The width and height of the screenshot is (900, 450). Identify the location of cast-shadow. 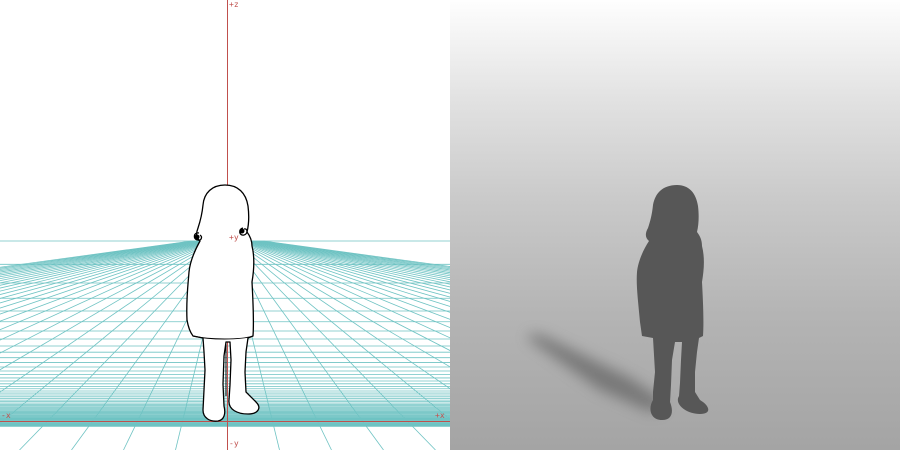
(595, 373).